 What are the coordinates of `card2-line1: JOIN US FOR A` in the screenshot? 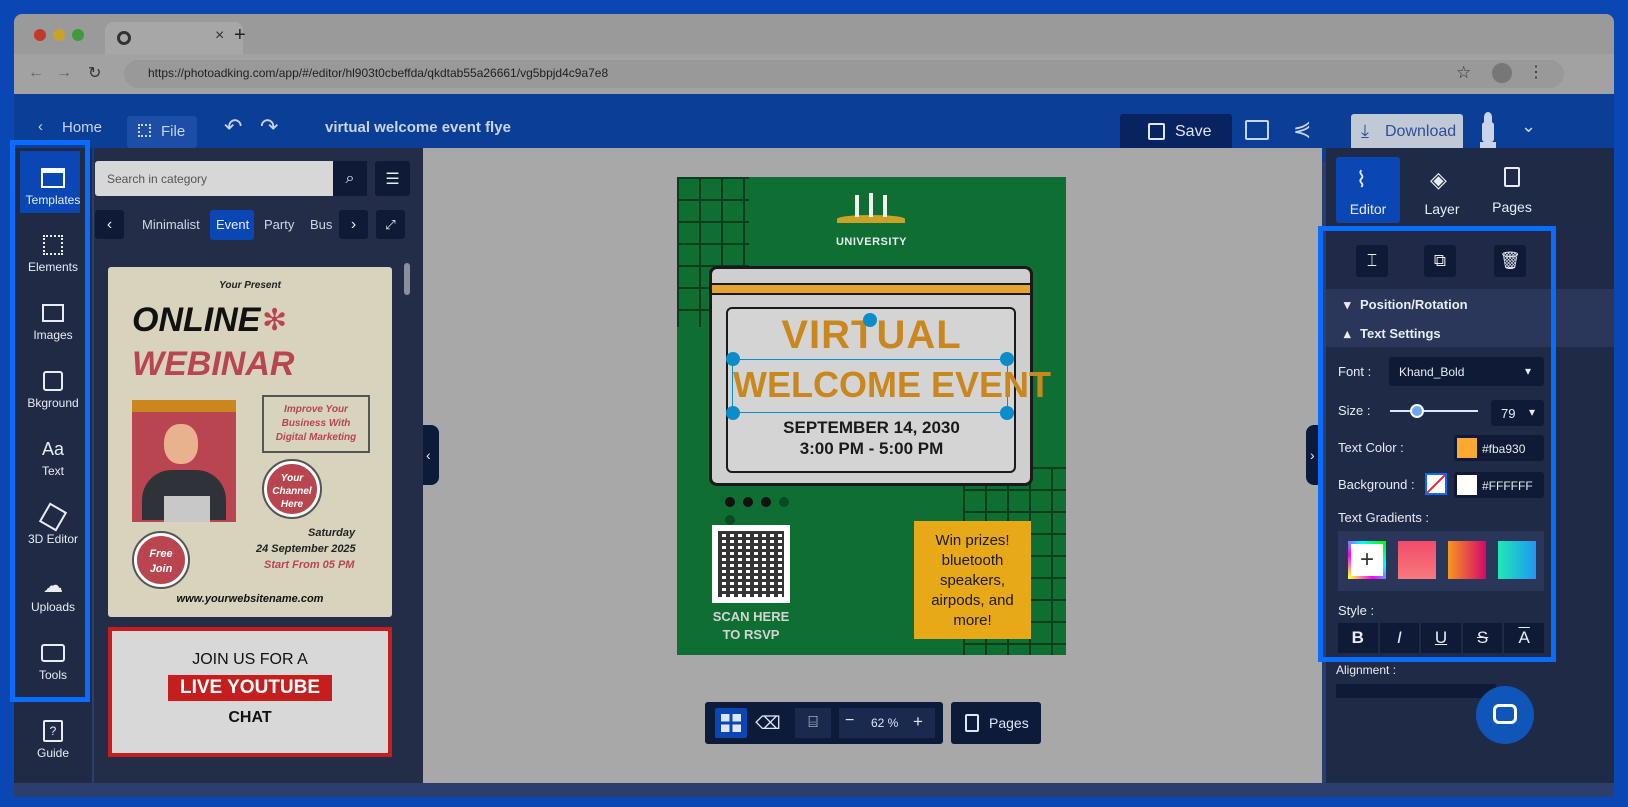 It's located at (250, 659).